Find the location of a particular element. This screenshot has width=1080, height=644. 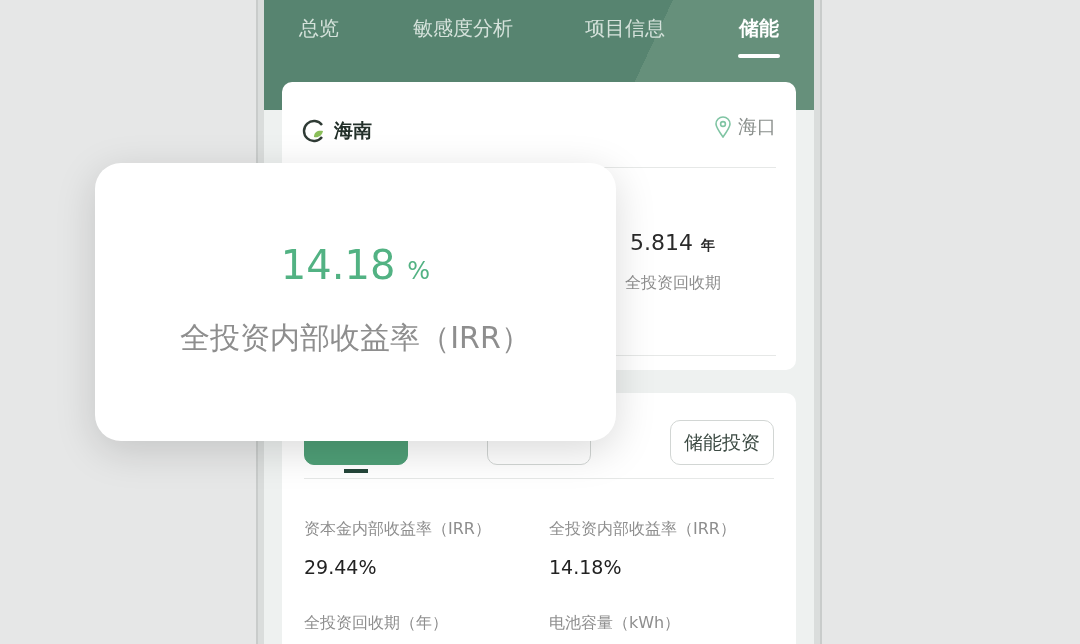

irr-unit: % is located at coordinates (419, 271).